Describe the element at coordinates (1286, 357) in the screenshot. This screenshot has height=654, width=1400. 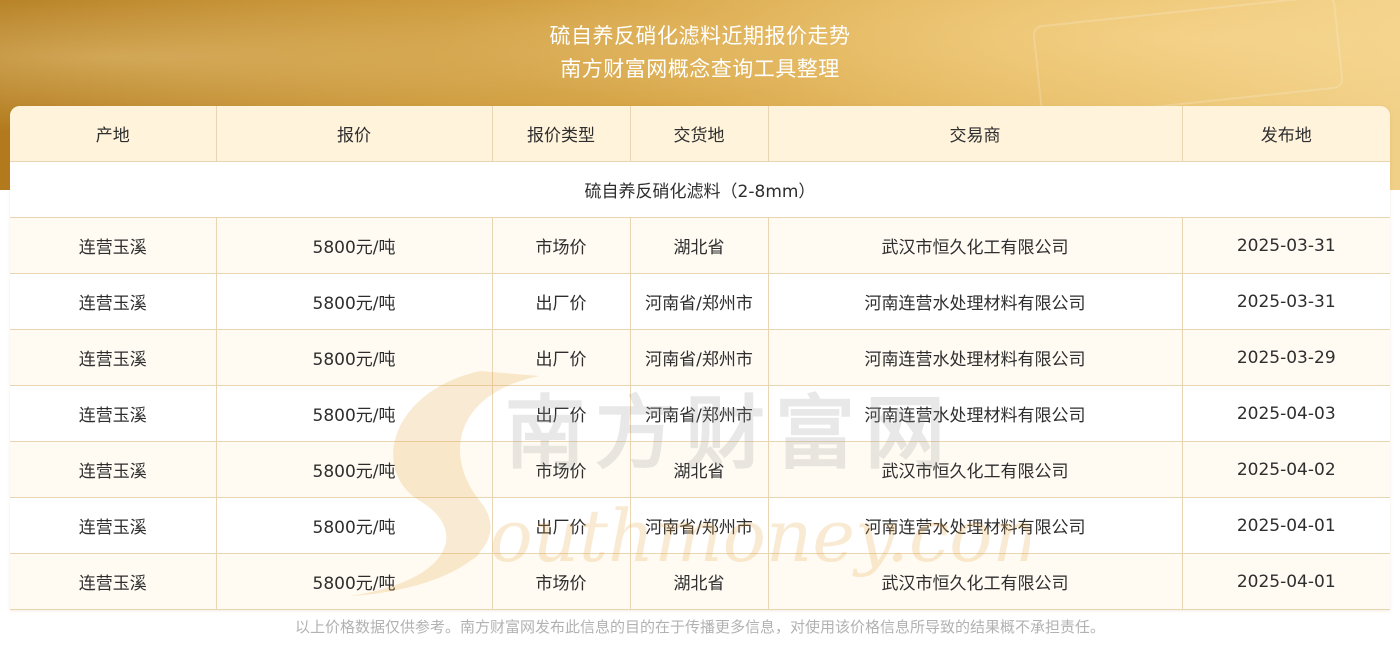
I see `publish-date-cell: 2025-03-29` at that location.